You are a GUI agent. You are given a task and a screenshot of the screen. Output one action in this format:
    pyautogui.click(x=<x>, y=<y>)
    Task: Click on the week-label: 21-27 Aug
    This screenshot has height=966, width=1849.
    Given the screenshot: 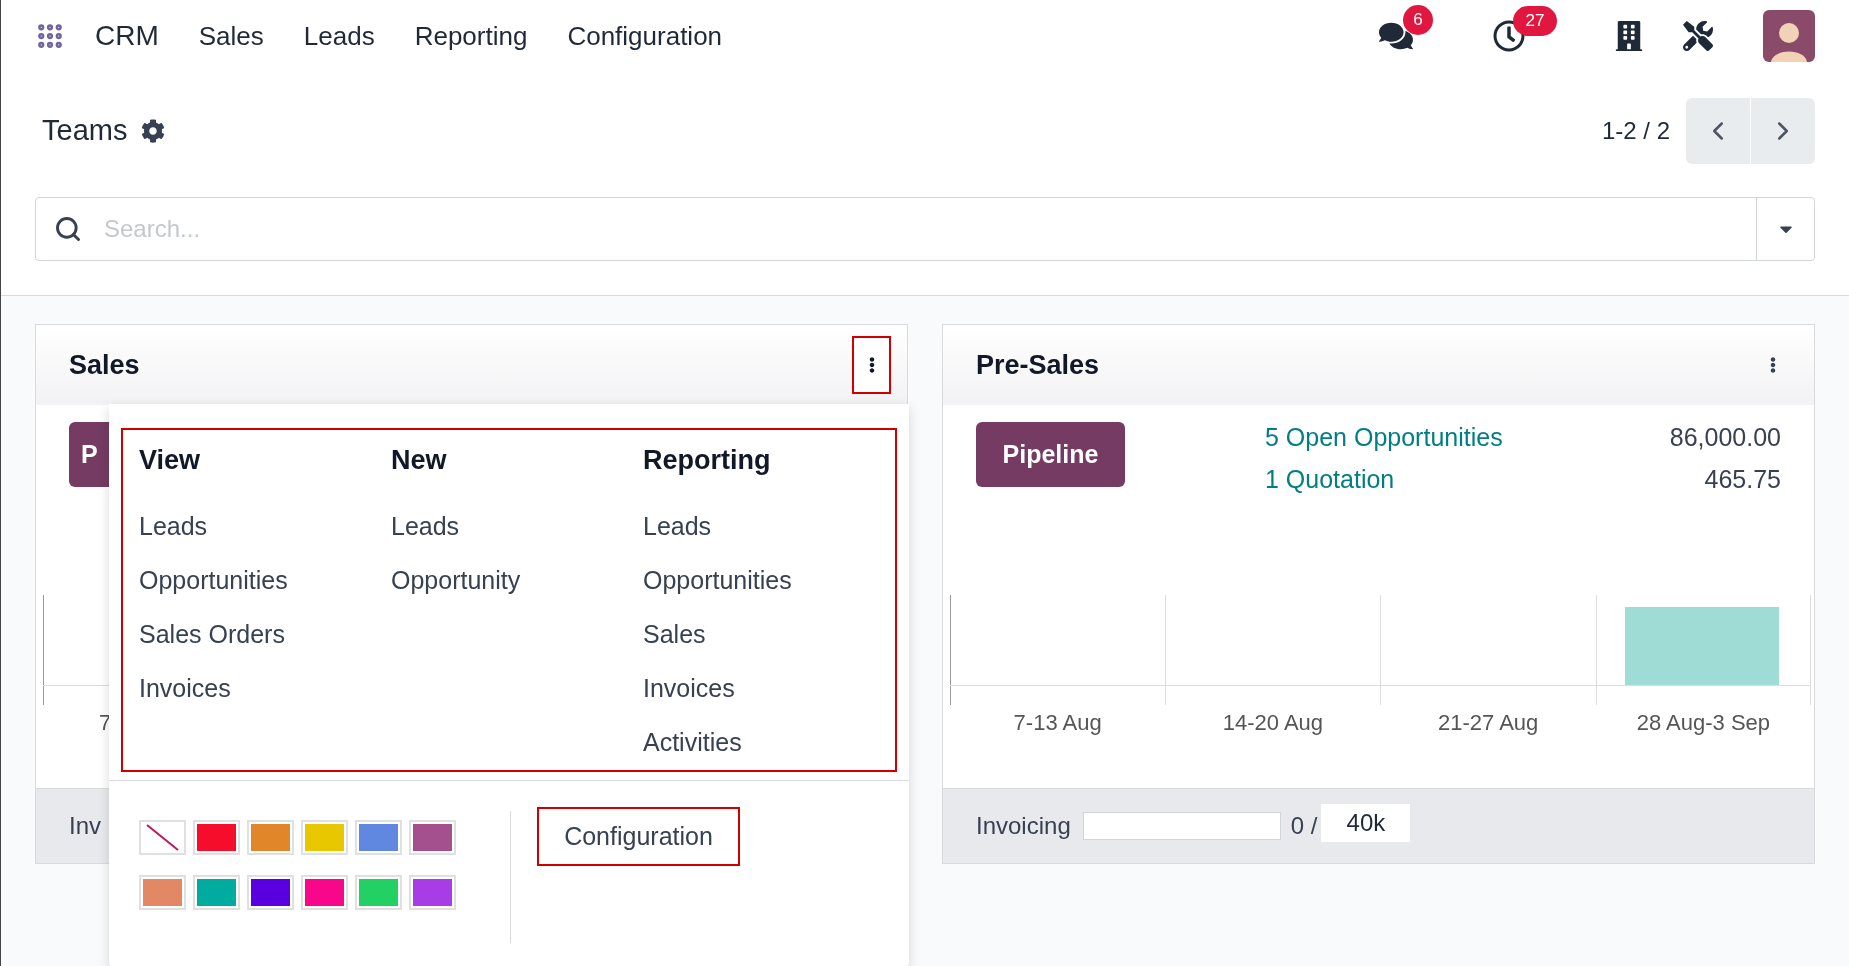 What is the action you would take?
    pyautogui.click(x=1488, y=722)
    